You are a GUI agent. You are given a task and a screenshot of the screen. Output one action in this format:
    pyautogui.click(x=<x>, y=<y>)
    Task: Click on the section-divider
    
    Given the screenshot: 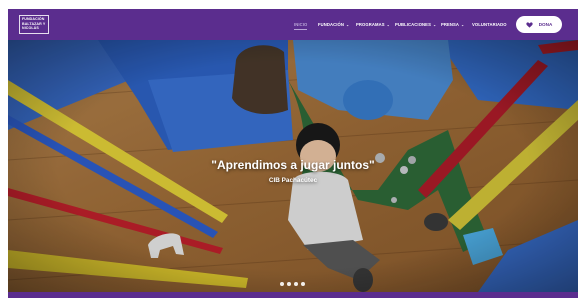 What is the action you would take?
    pyautogui.click(x=293, y=295)
    